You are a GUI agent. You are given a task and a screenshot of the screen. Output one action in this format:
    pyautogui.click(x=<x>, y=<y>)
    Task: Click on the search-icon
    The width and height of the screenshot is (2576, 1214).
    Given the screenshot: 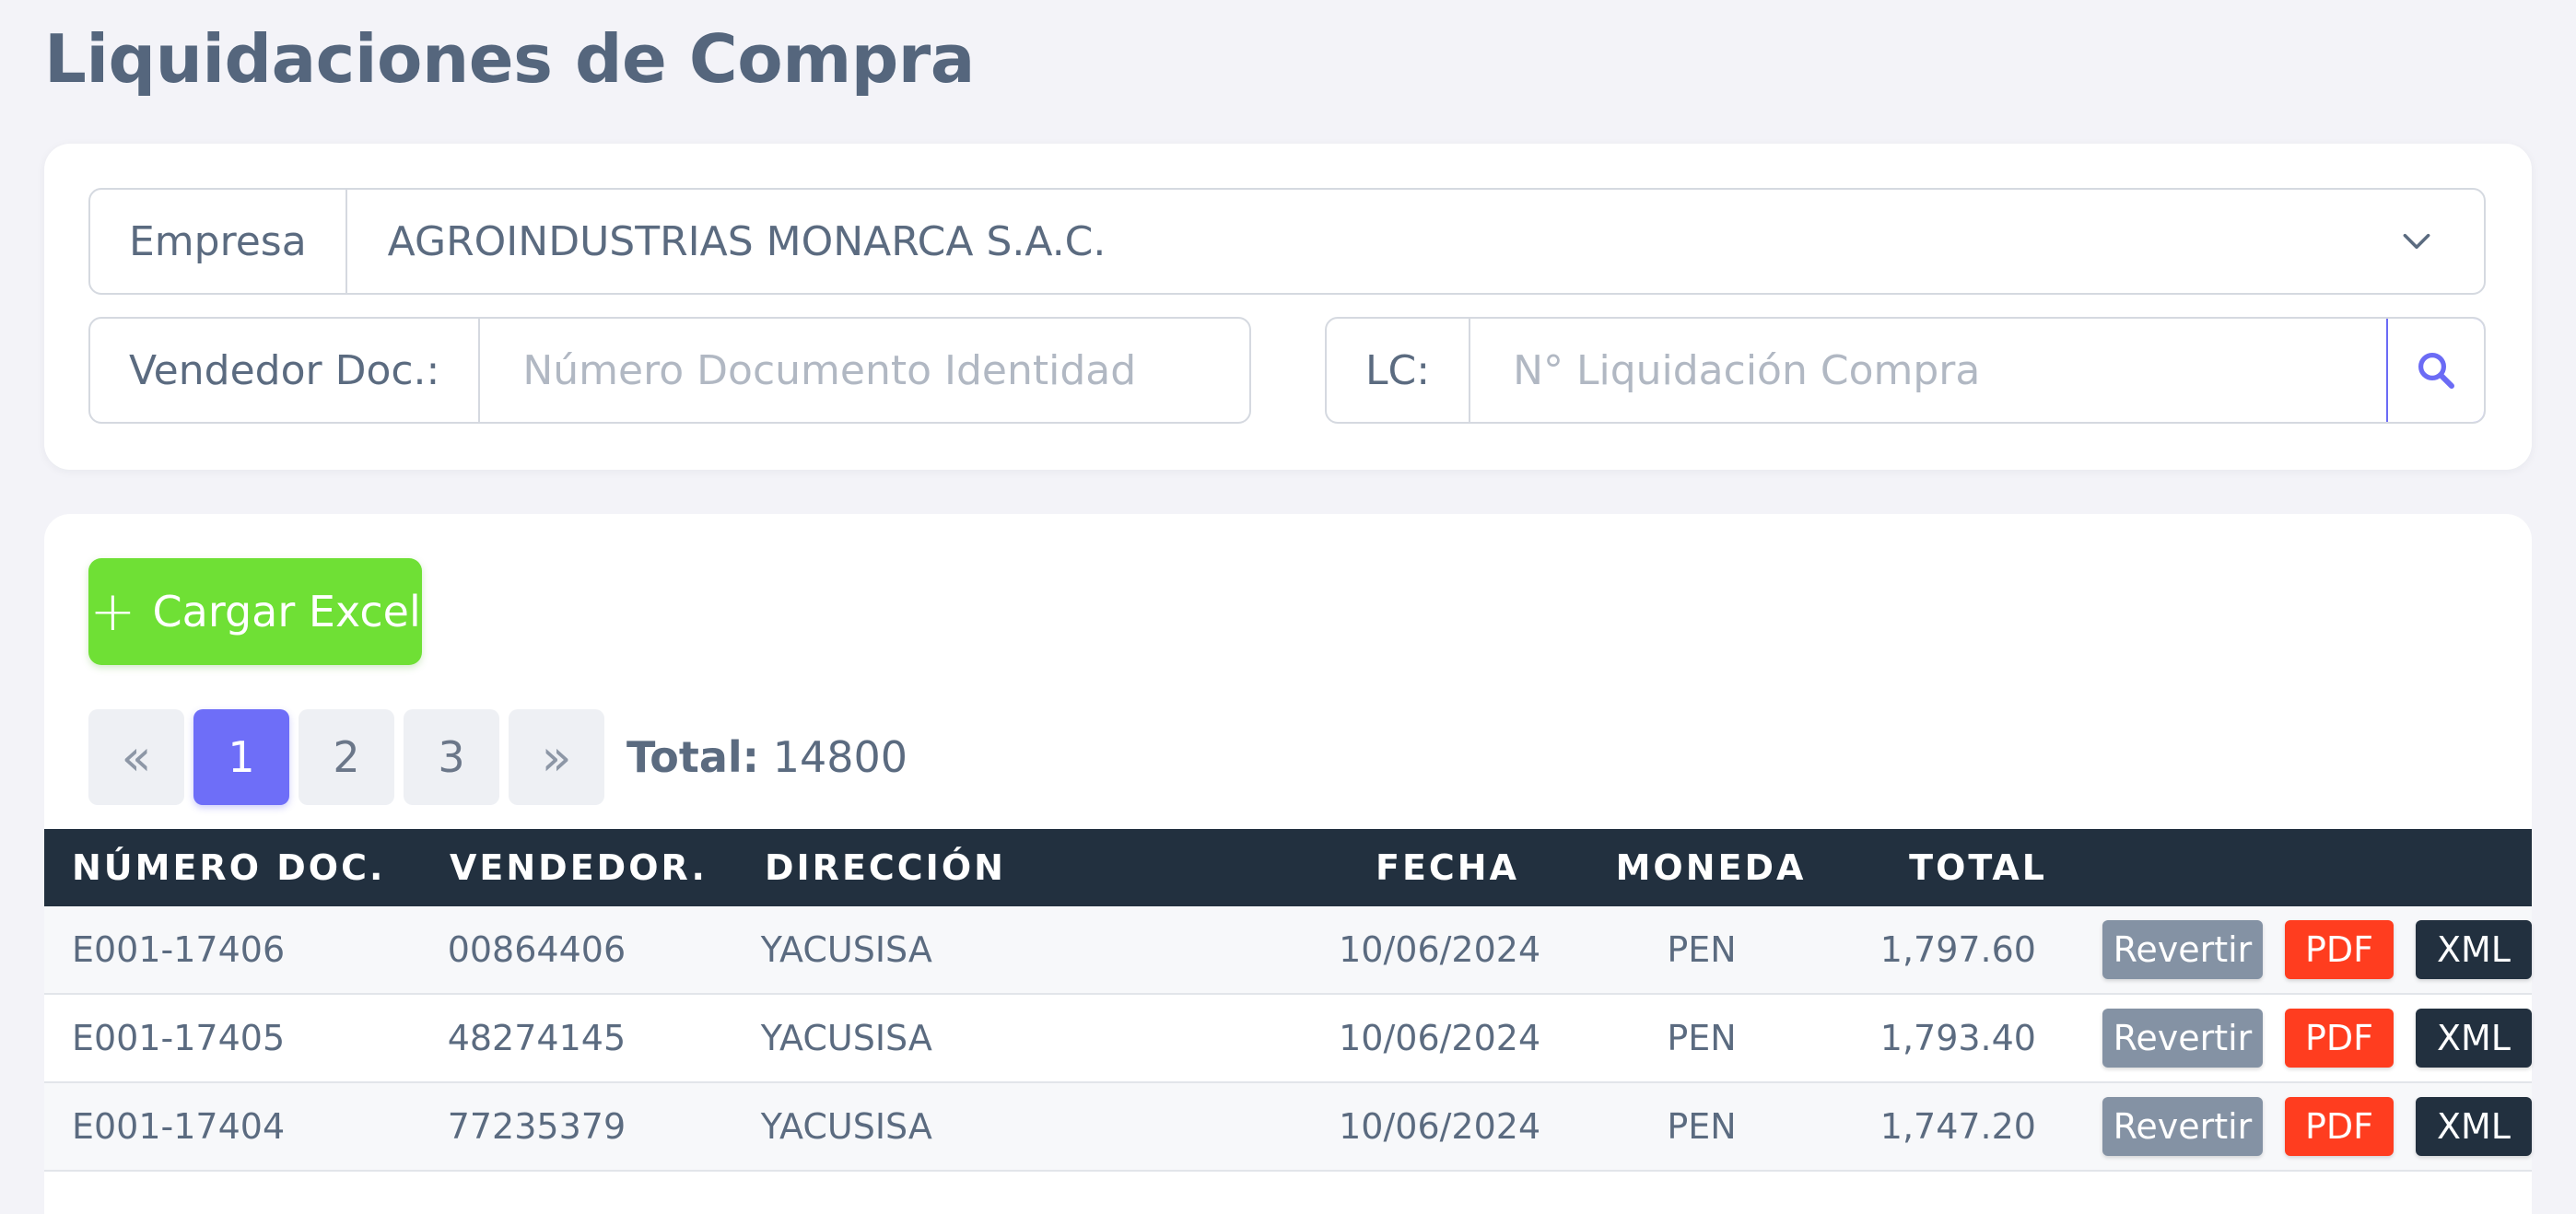 What is the action you would take?
    pyautogui.click(x=2436, y=371)
    